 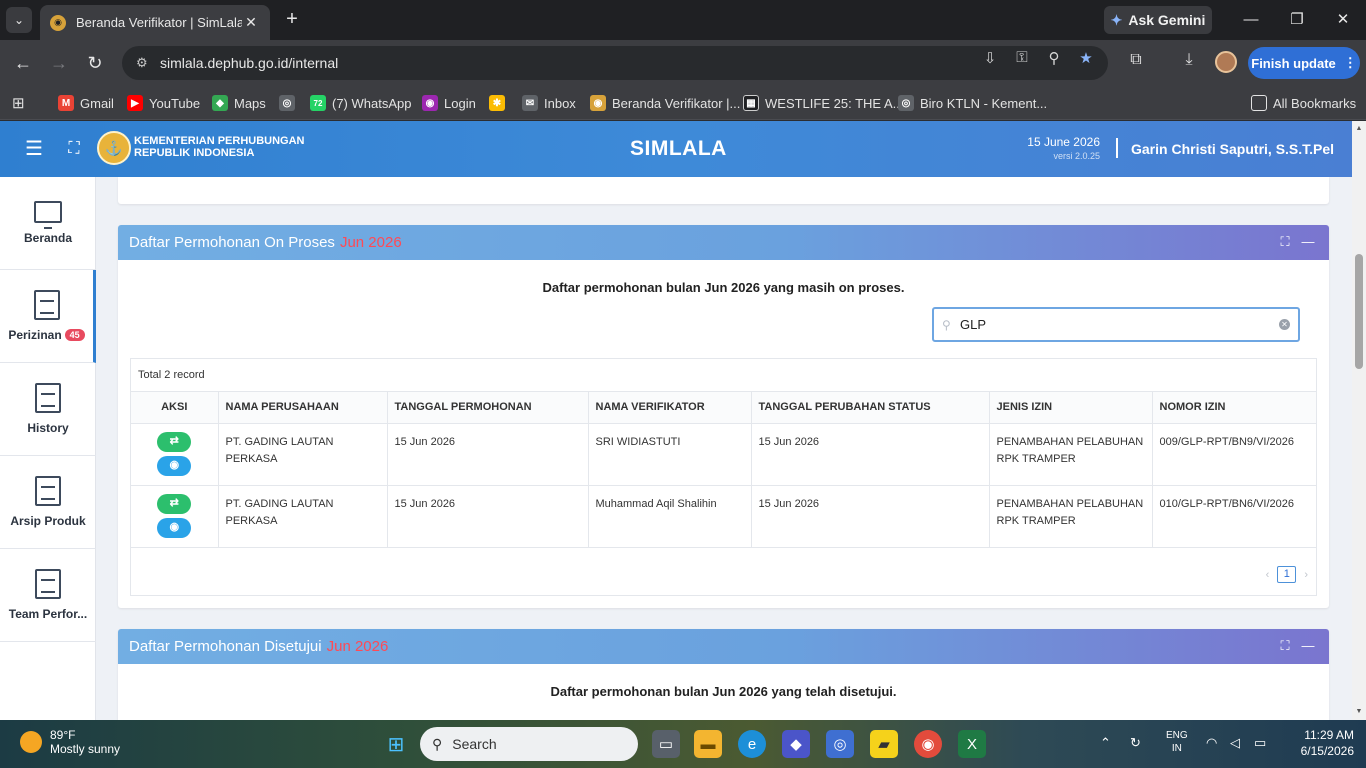 What do you see at coordinates (449, 103) in the screenshot?
I see `bookmark-login: ◉ Login` at bounding box center [449, 103].